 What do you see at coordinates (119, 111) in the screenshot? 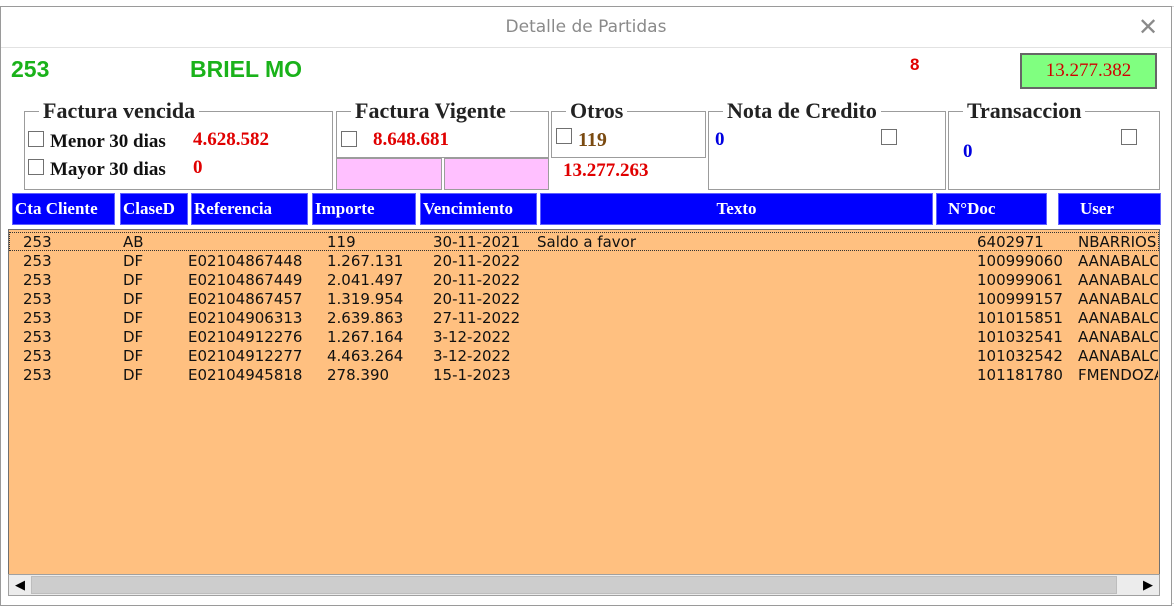
I see `factura-vencida-legend: Factura vencida` at bounding box center [119, 111].